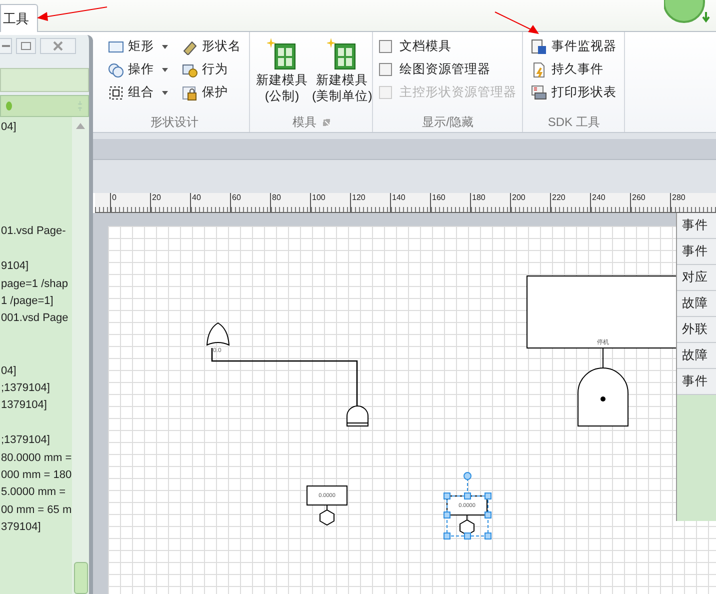 This screenshot has height=594, width=716. What do you see at coordinates (603, 397) in the screenshot?
I see `inhibit-gate-shape` at bounding box center [603, 397].